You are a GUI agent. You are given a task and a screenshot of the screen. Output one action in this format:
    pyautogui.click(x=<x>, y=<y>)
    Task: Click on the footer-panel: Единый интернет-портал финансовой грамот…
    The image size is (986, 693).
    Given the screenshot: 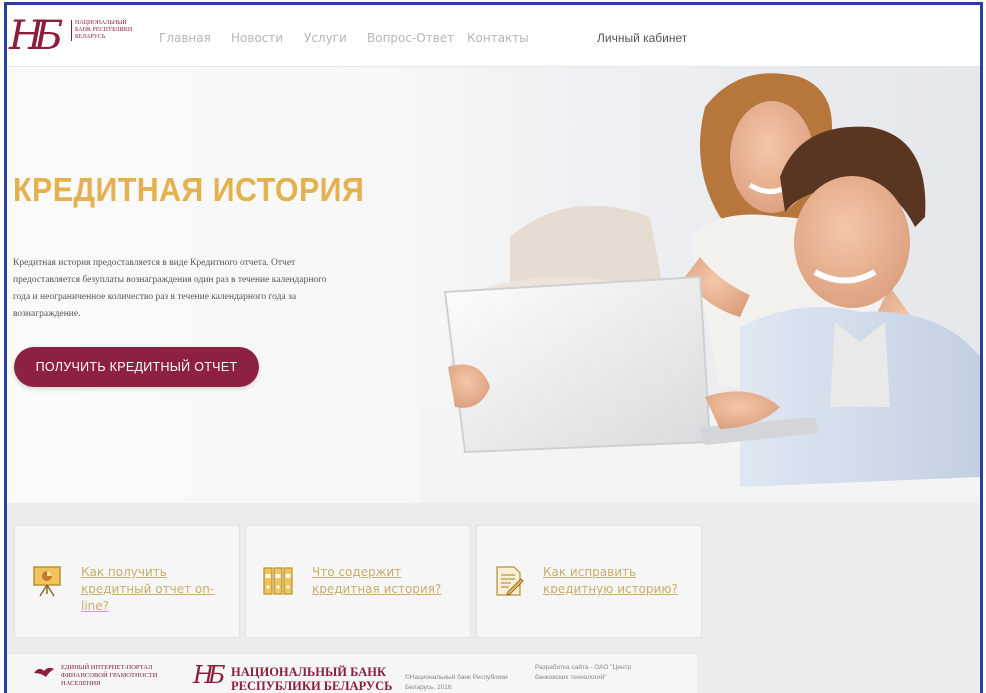 What is the action you would take?
    pyautogui.click(x=352, y=673)
    